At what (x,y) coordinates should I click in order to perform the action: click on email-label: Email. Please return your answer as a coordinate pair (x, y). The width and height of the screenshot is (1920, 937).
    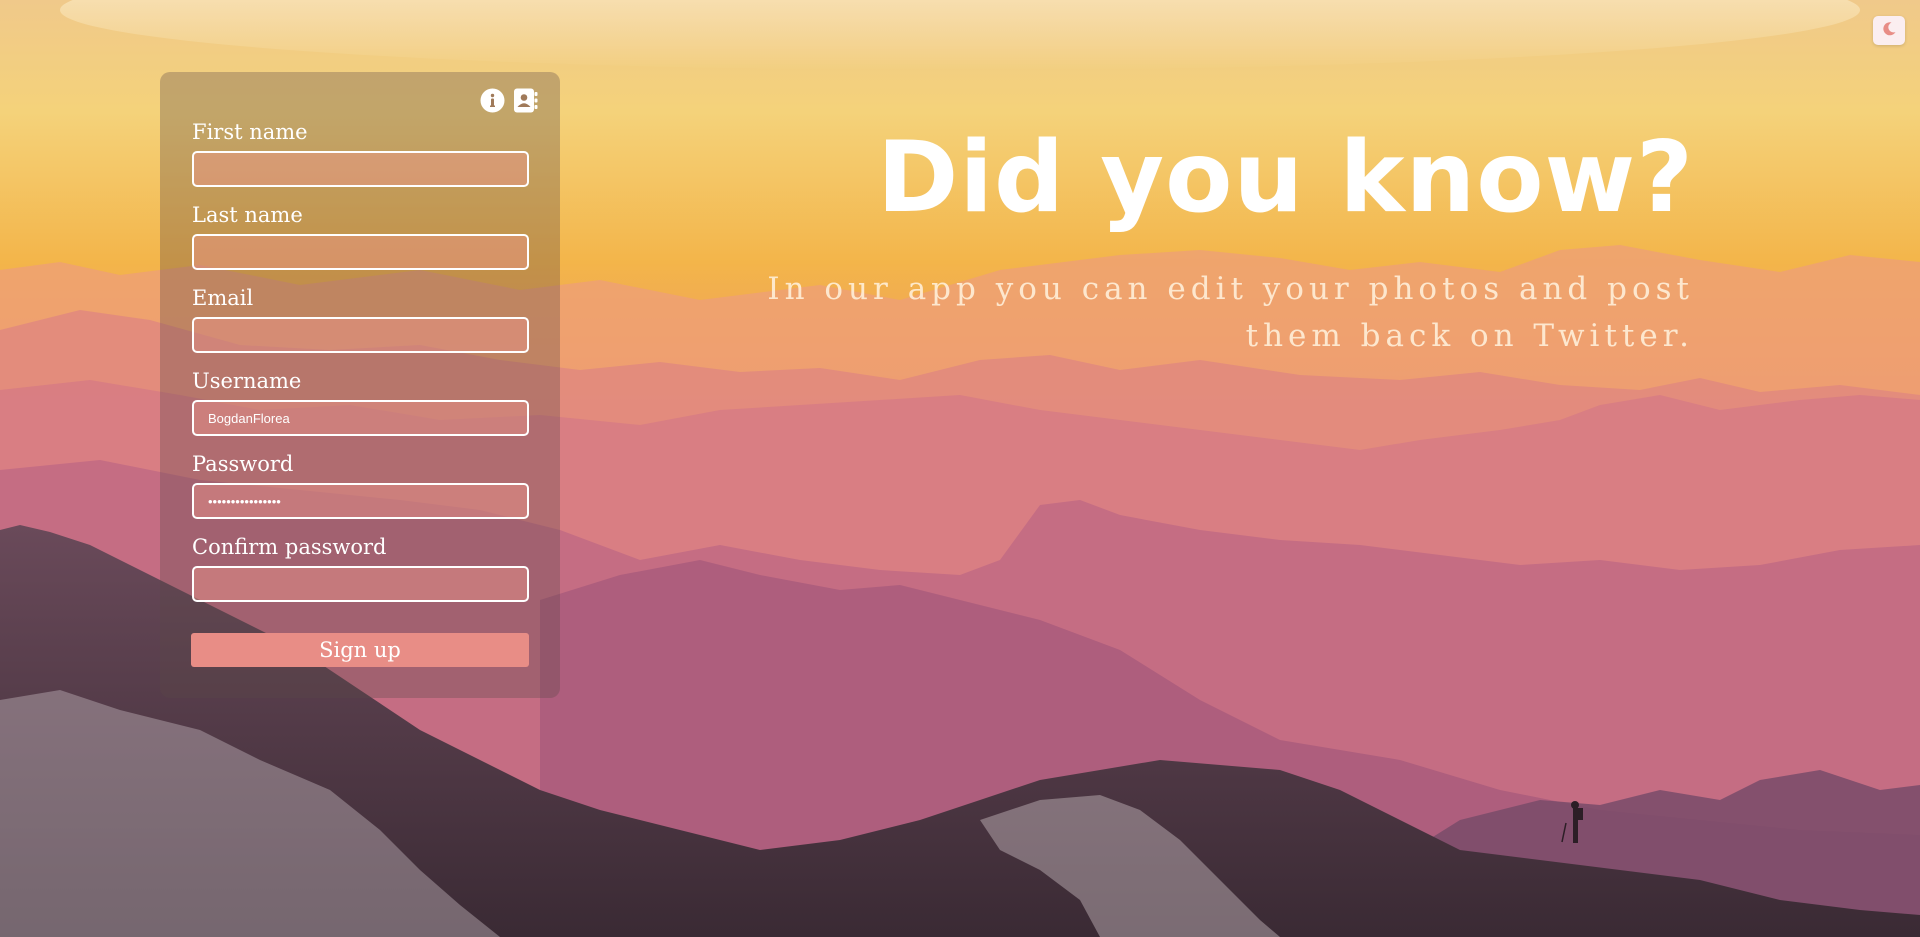
    Looking at the image, I should click on (223, 298).